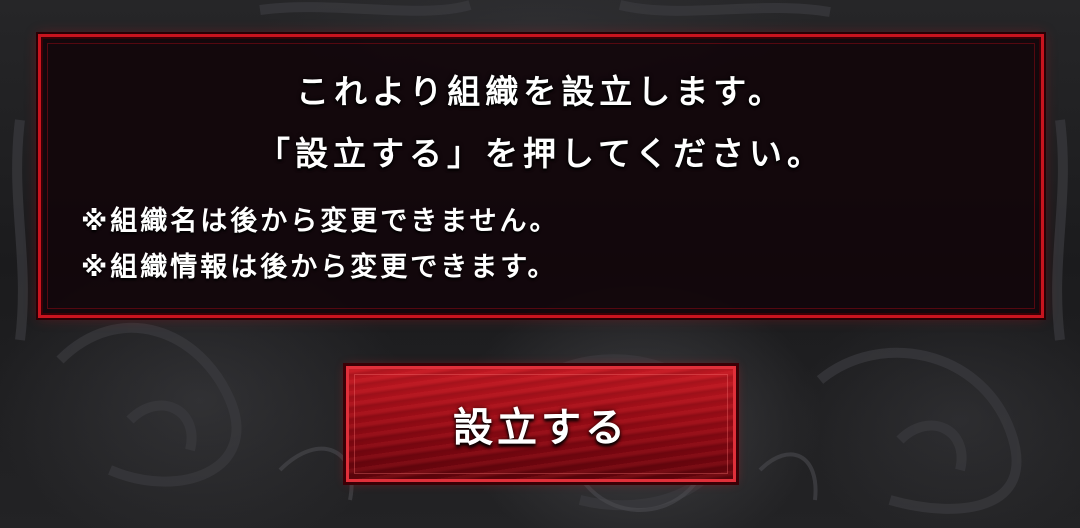  I want to click on establish-button: 設立する, so click(541, 424).